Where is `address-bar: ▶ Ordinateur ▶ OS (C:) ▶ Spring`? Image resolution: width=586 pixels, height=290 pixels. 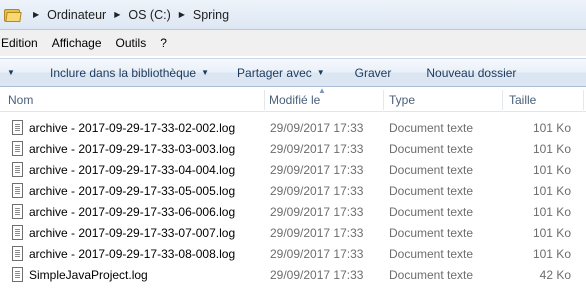
address-bar: ▶ Ordinateur ▶ OS (C:) ▶ Spring is located at coordinates (293, 15).